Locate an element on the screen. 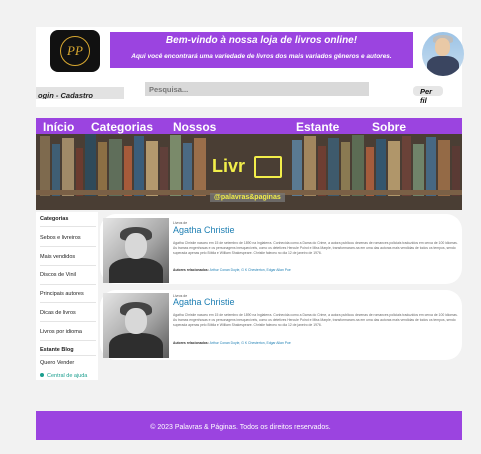 This screenshot has width=481, height=454. sidebar-item-discos-de-vinil: Discos de Vinil is located at coordinates (58, 275).